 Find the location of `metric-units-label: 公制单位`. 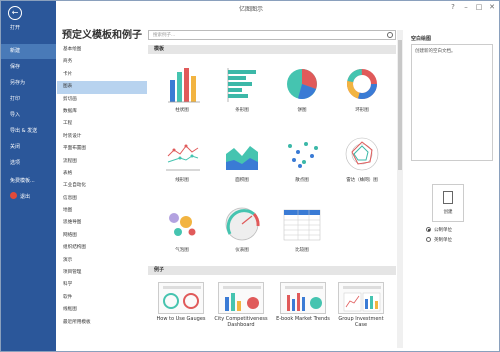

metric-units-label: 公制单位 is located at coordinates (443, 230).